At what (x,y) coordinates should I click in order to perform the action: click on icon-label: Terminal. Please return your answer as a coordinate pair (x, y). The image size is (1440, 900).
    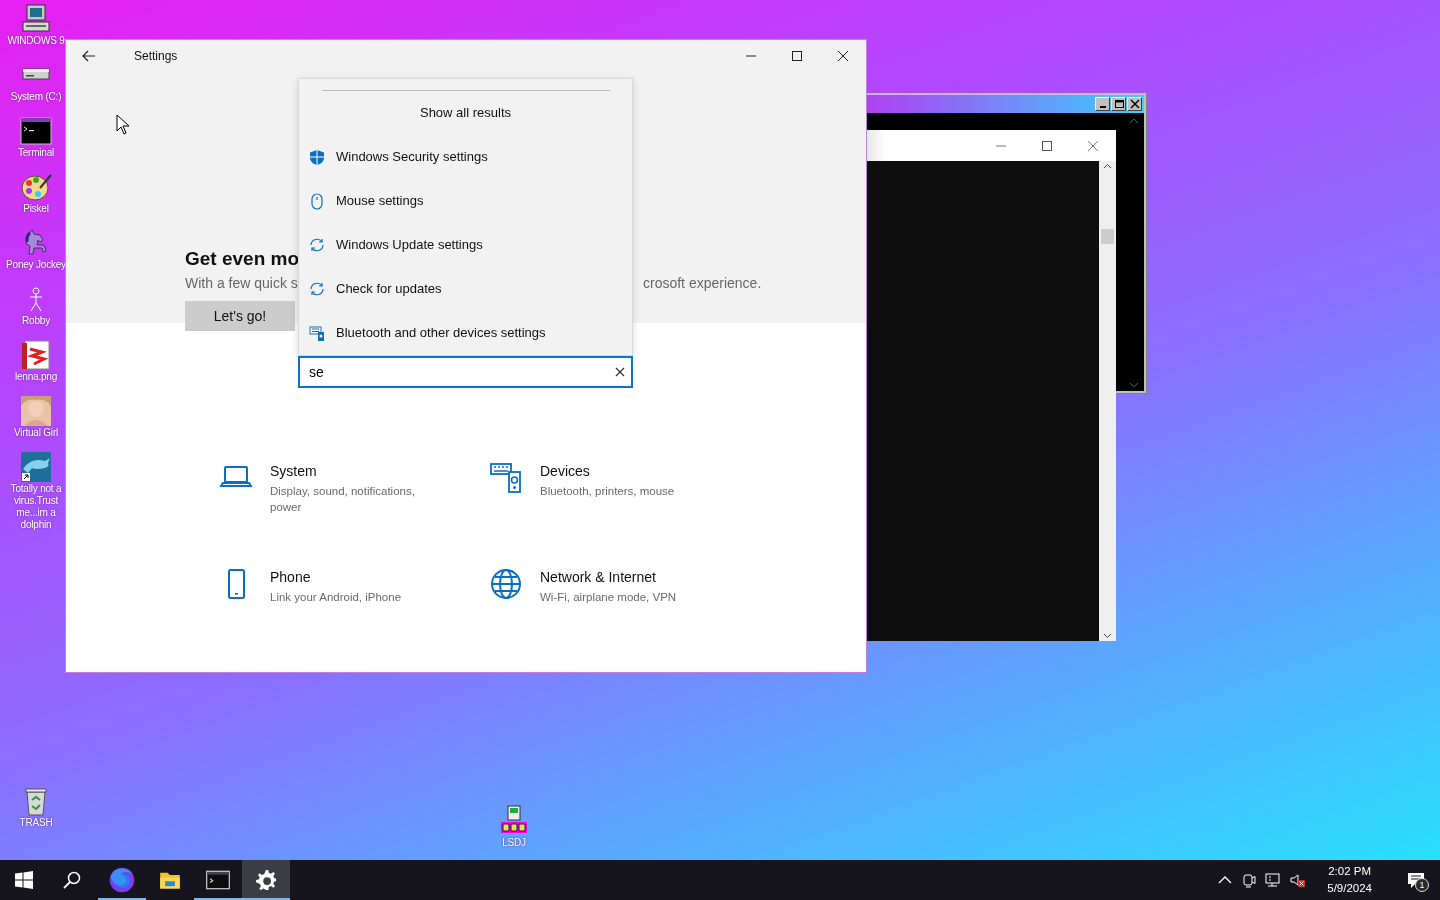
    Looking at the image, I should click on (36, 153).